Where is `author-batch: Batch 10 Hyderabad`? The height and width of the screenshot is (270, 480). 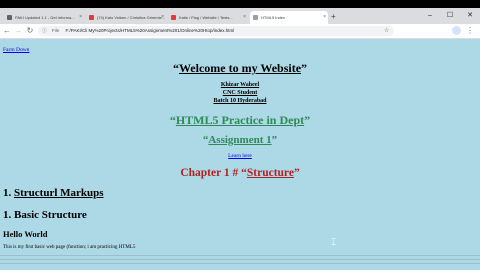
author-batch: Batch 10 Hyderabad is located at coordinates (240, 101).